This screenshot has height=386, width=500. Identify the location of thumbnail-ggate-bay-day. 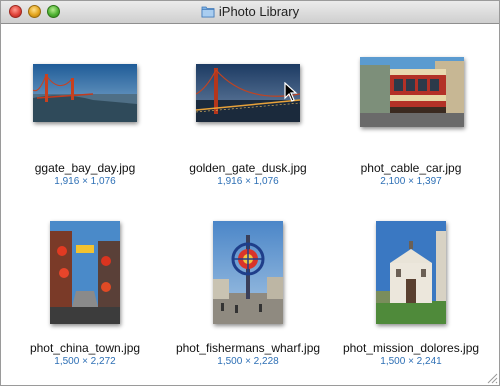
(85, 93).